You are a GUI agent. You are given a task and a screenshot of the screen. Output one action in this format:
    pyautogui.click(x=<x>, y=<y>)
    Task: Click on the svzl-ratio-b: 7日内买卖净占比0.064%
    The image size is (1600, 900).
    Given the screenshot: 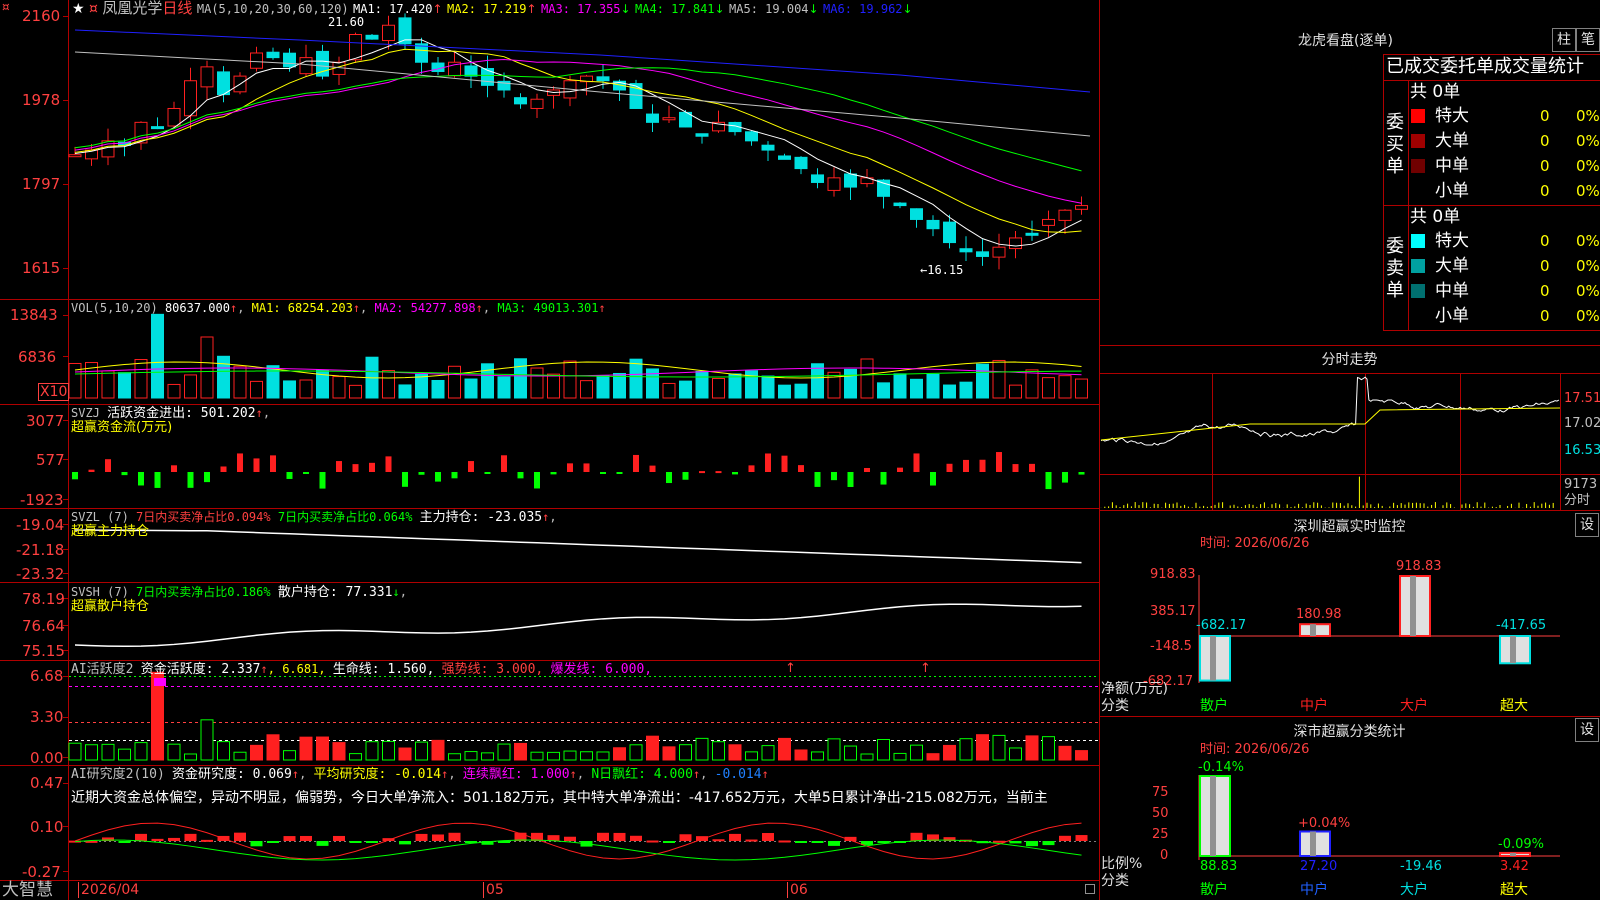 What is the action you would take?
    pyautogui.click(x=345, y=517)
    